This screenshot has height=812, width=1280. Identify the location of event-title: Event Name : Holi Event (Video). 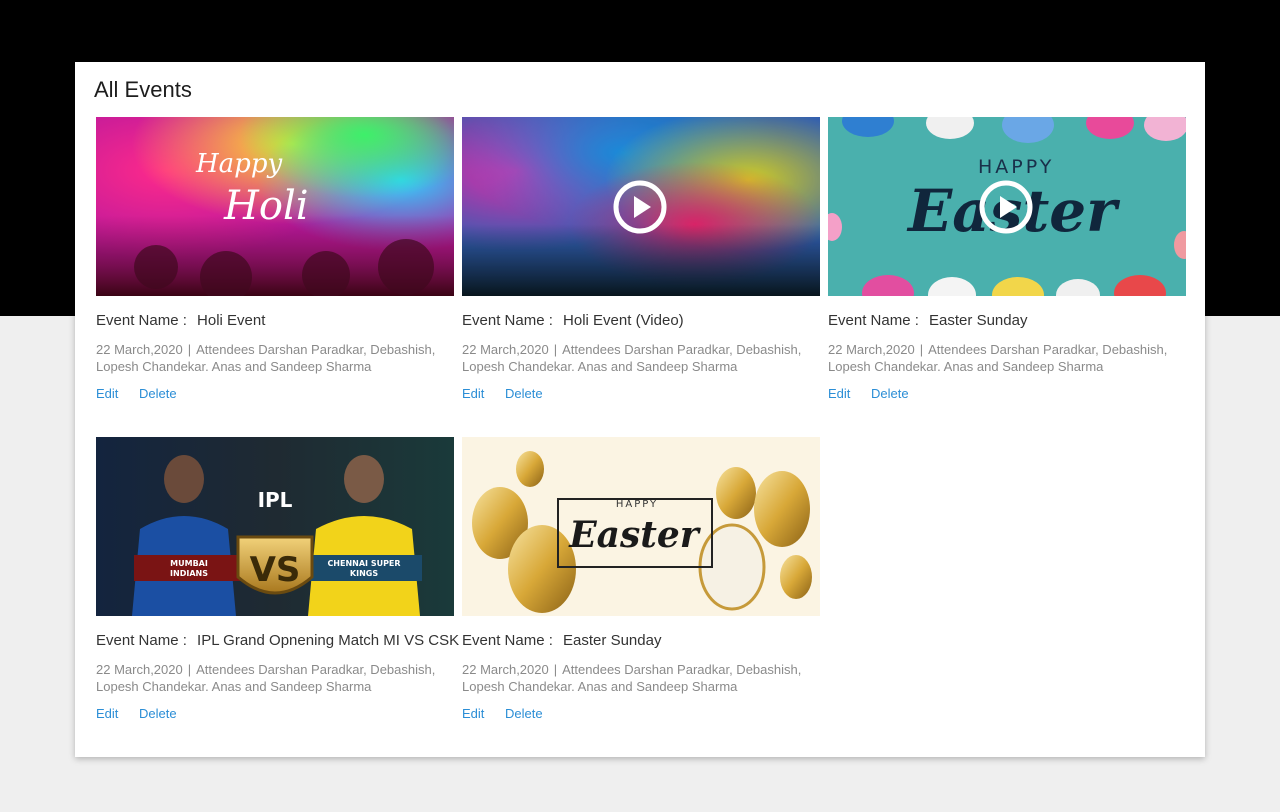
(641, 320).